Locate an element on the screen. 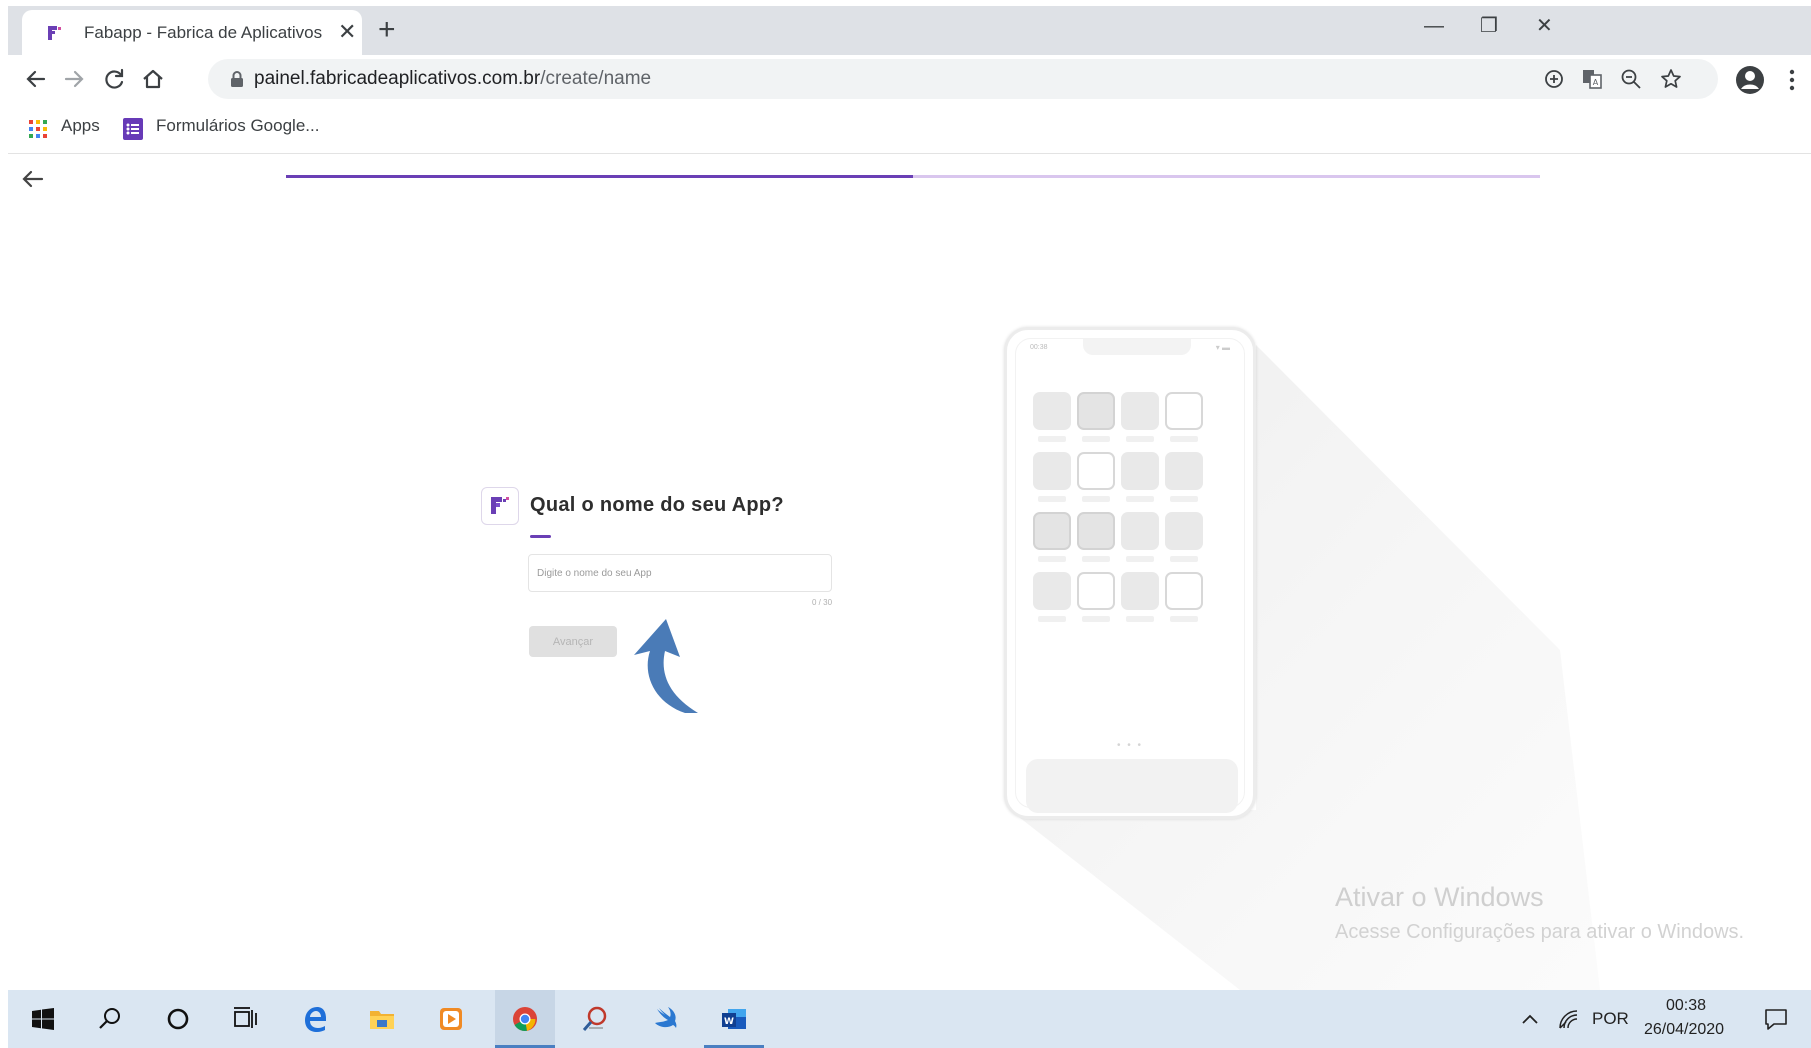 The height and width of the screenshot is (1048, 1811). taskbar-media-player is located at coordinates (451, 1019).